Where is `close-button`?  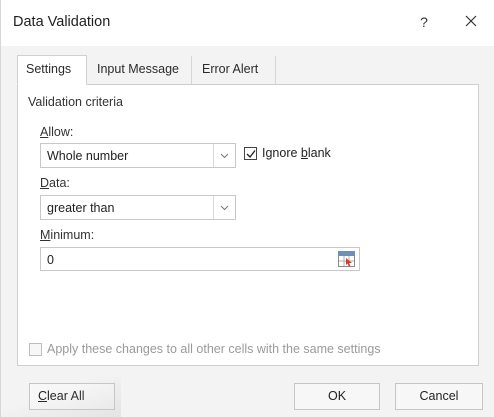
close-button is located at coordinates (471, 21).